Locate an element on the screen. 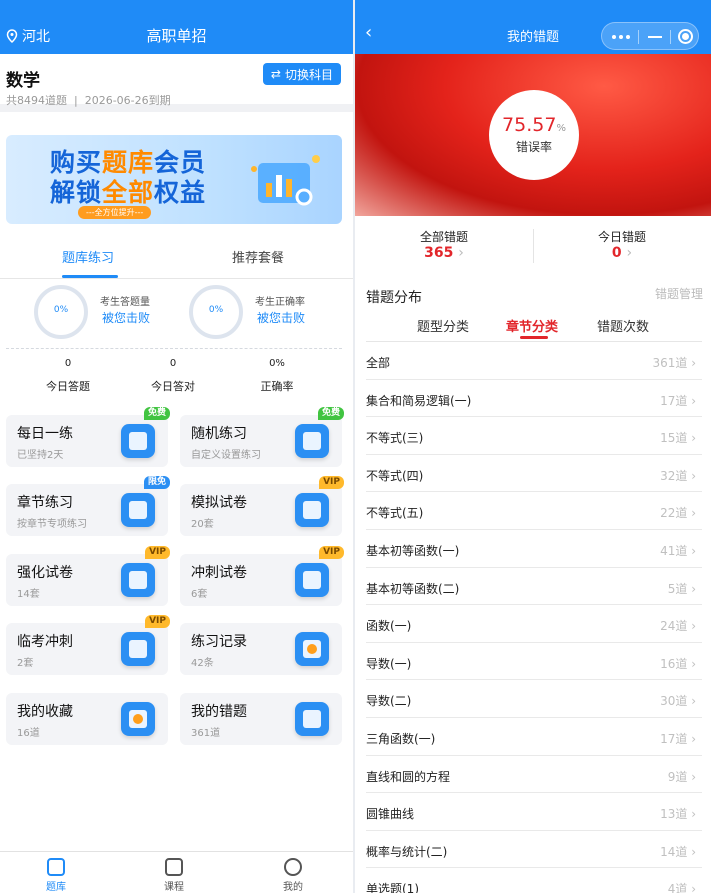 This screenshot has width=711, height=893. today-mistakes: 今日错题 0 › is located at coordinates (622, 244).